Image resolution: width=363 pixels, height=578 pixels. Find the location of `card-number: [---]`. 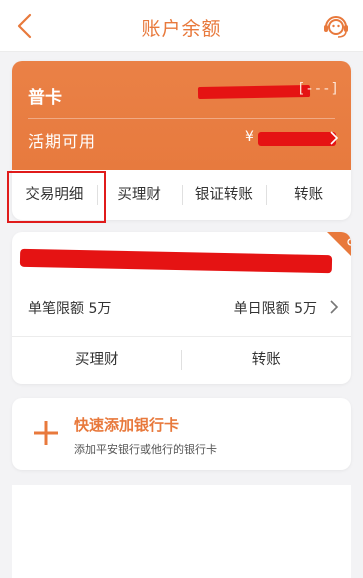

card-number: [---] is located at coordinates (317, 89).